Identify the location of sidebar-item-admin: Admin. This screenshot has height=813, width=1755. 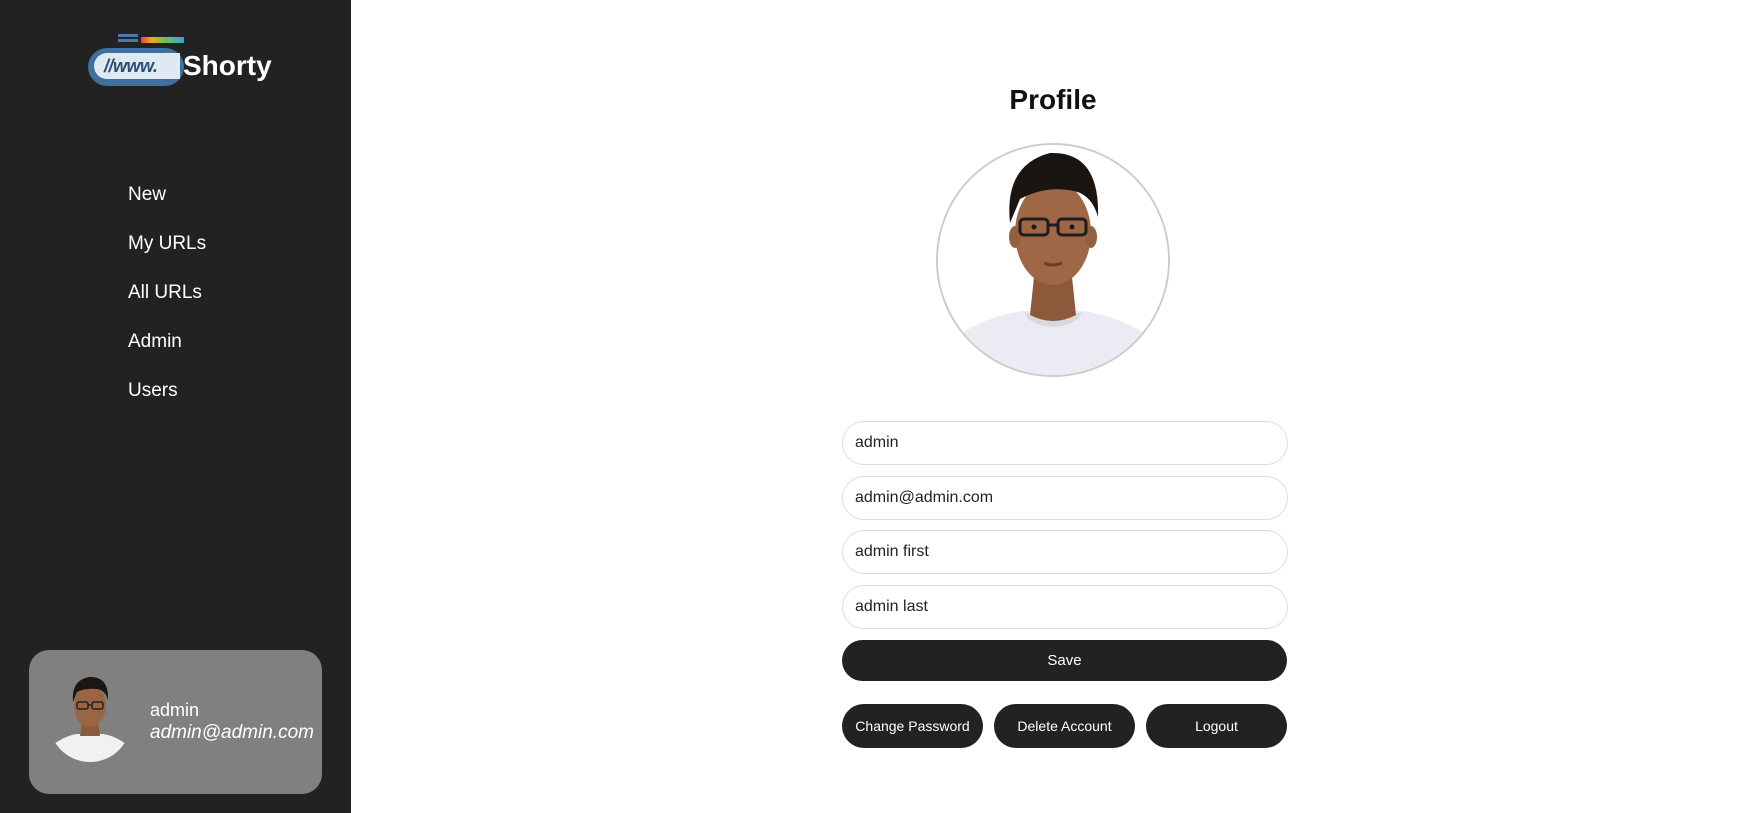
(167, 349).